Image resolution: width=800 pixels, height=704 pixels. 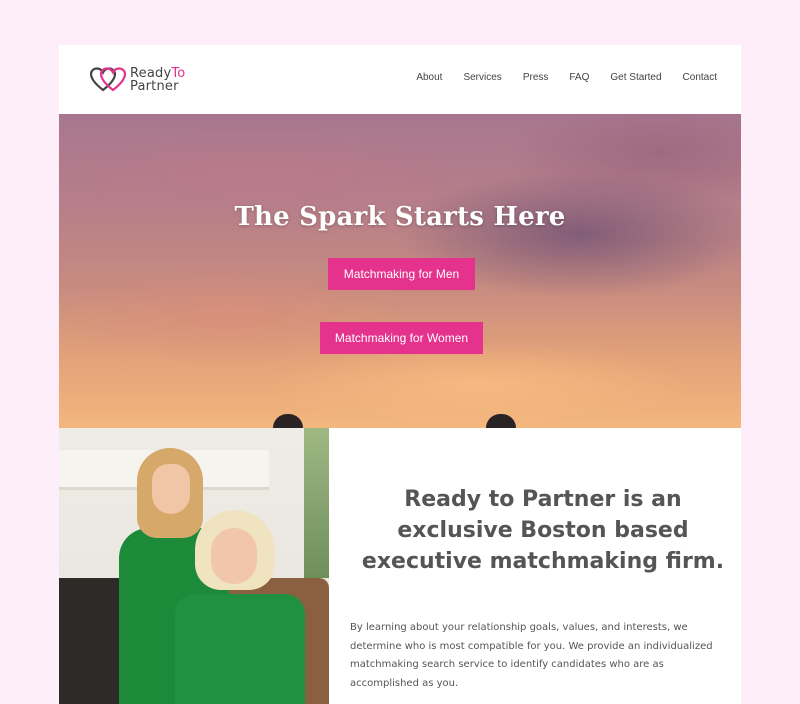 I want to click on silhouette-head-left, so click(x=288, y=421).